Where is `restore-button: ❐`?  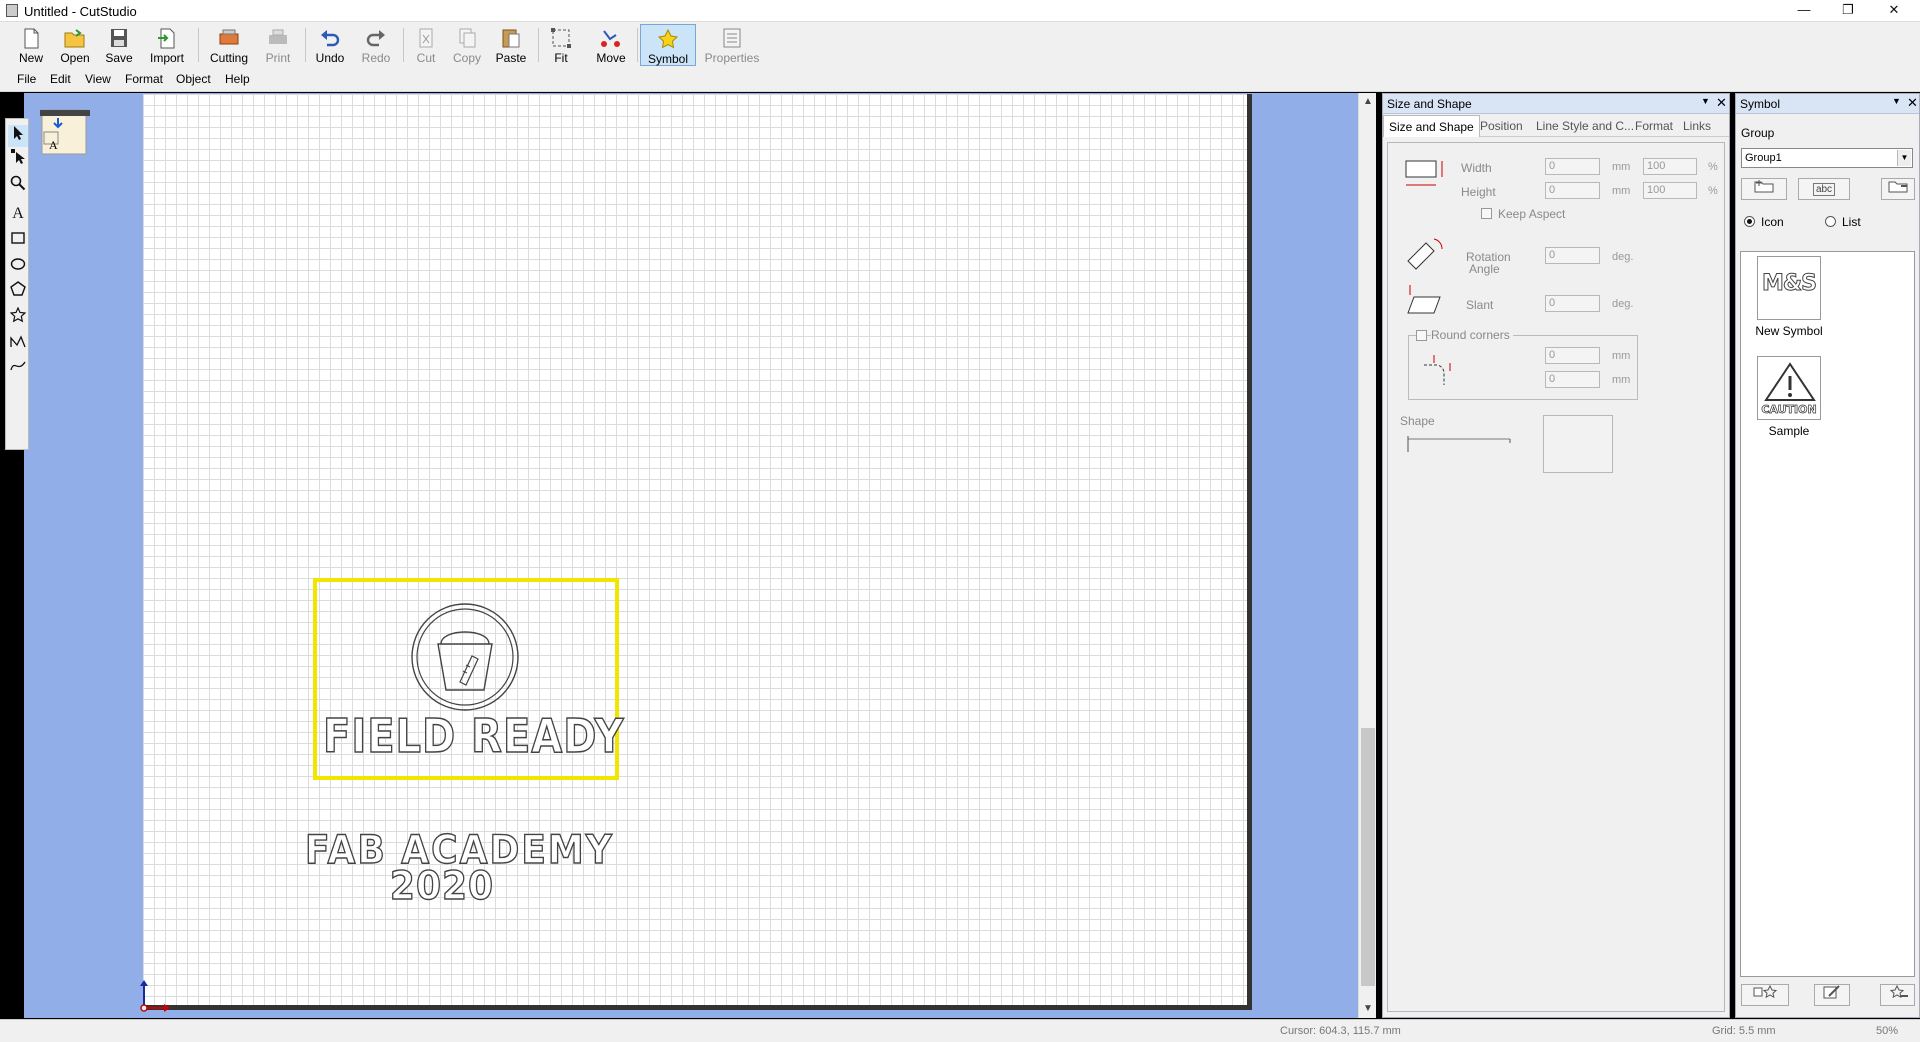
restore-button: ❐ is located at coordinates (1848, 11).